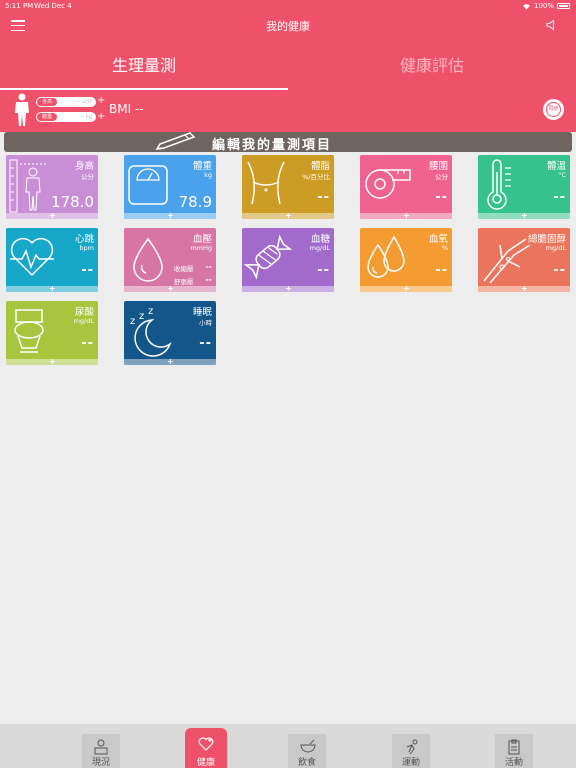  I want to click on diastolic-value: --, so click(208, 279).